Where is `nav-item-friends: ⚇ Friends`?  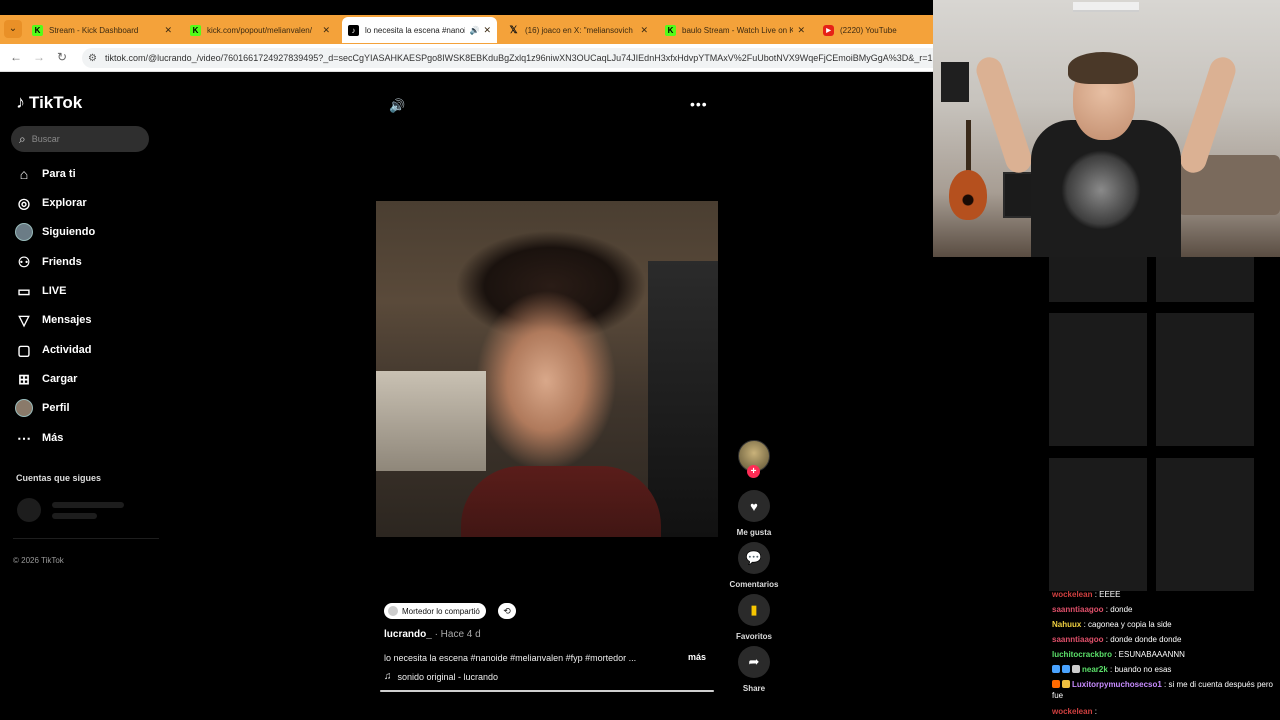 nav-item-friends: ⚇ Friends is located at coordinates (48, 262).